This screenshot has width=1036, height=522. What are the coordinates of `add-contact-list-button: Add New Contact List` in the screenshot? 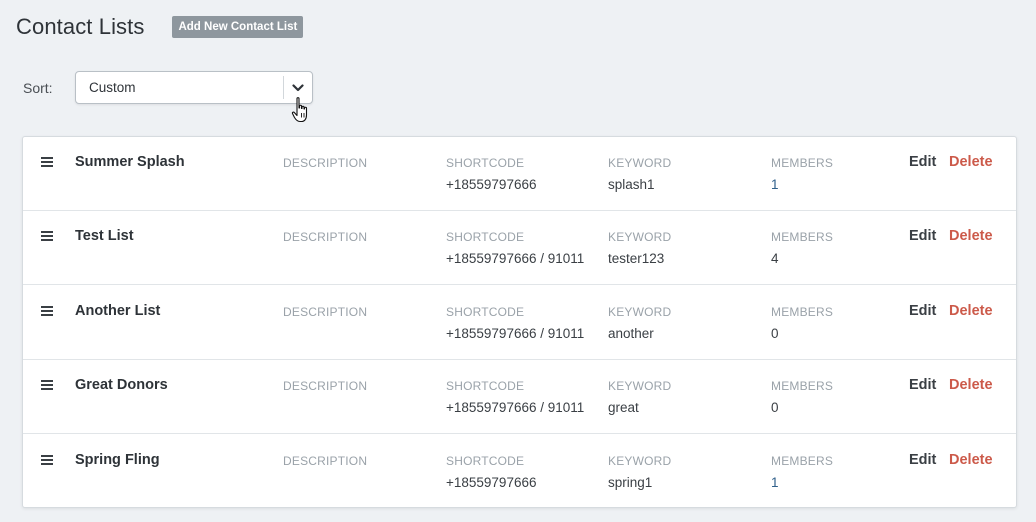 It's located at (238, 27).